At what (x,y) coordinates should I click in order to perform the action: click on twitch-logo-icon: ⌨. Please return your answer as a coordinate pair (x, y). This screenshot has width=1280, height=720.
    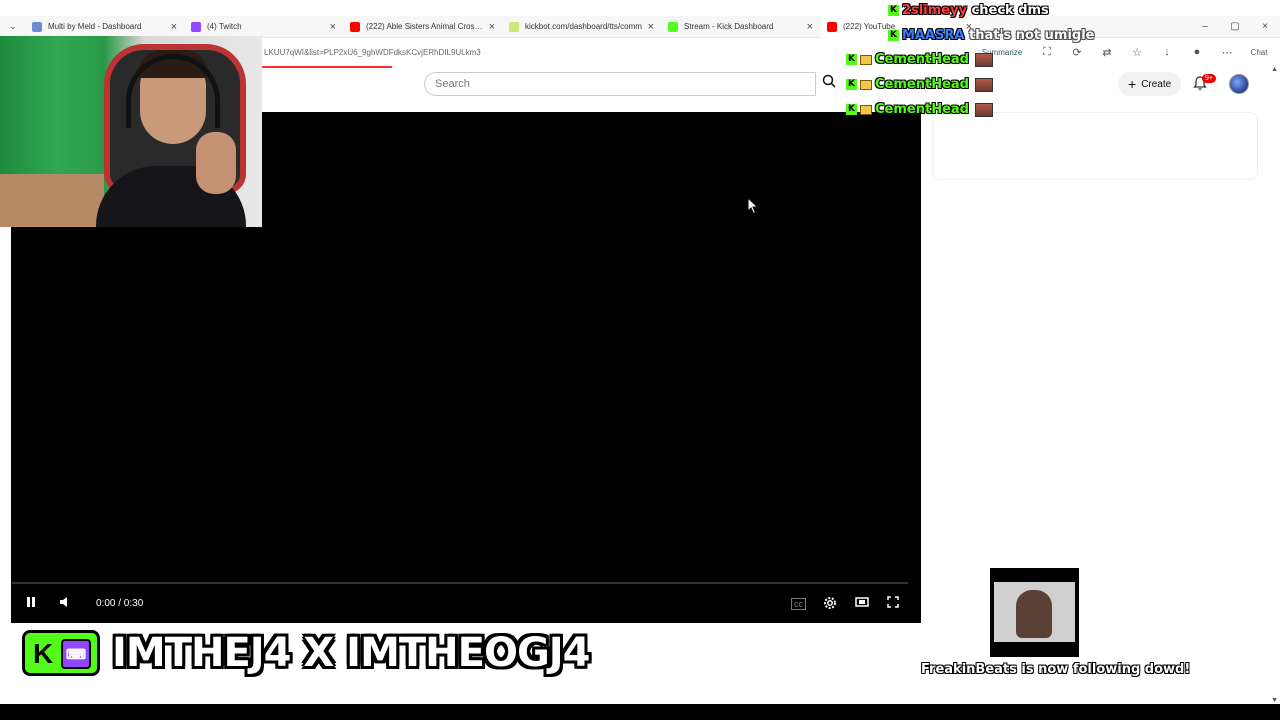
    Looking at the image, I should click on (76, 654).